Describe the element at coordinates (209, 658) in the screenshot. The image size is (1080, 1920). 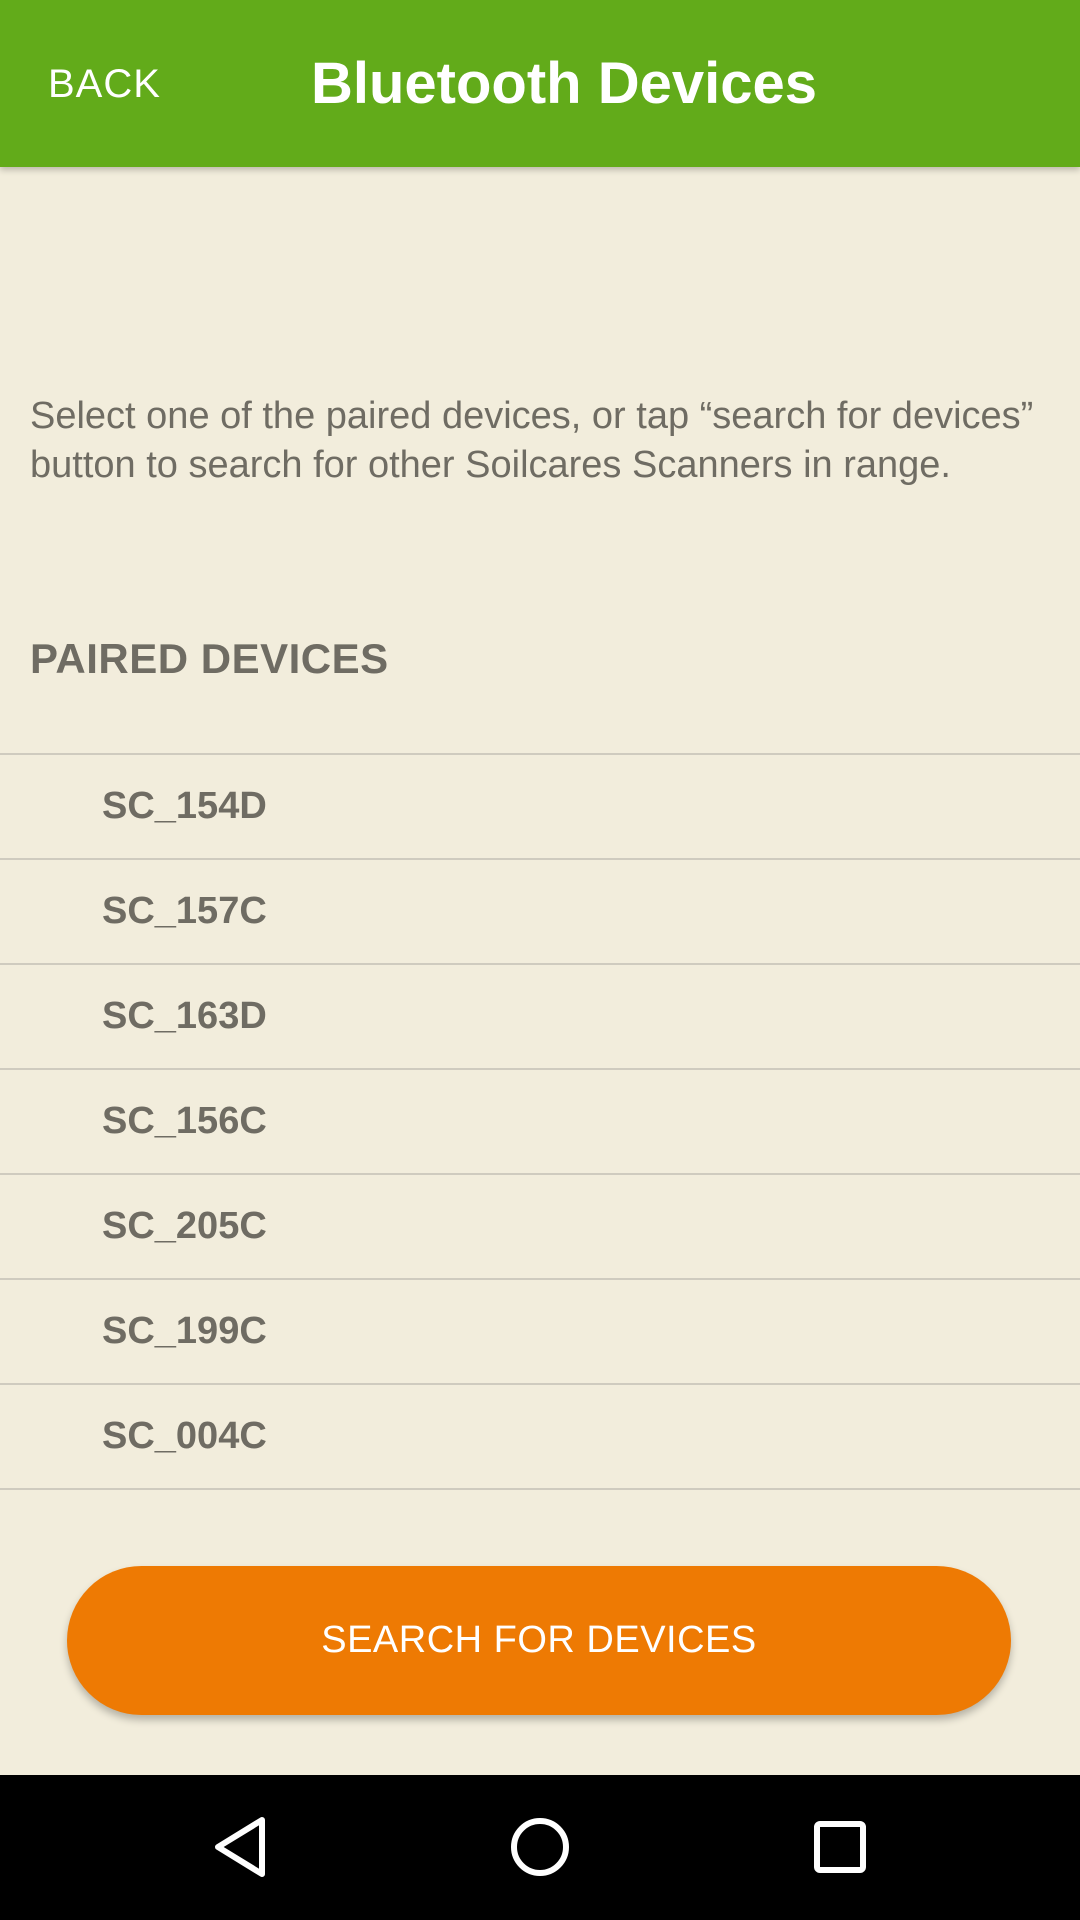
I see `paired-devices-header: PAIRED DEVICES` at that location.